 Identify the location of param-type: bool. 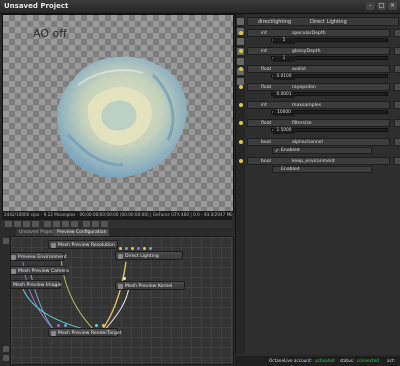
(266, 142).